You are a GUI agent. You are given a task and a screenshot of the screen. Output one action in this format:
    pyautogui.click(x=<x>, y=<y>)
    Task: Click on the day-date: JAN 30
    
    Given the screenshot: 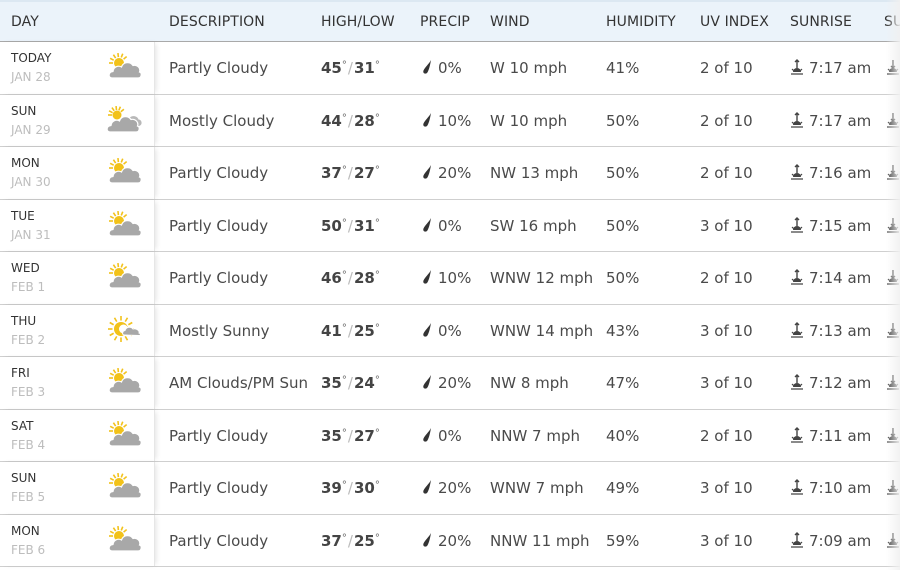 What is the action you would take?
    pyautogui.click(x=31, y=182)
    